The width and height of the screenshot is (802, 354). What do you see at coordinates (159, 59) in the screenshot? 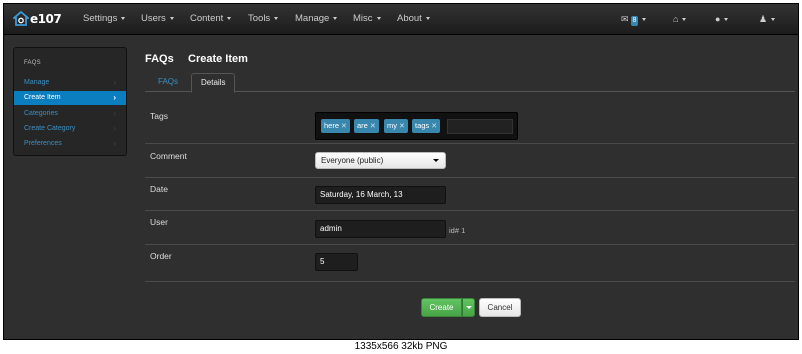
I see `section-title: FAQs` at bounding box center [159, 59].